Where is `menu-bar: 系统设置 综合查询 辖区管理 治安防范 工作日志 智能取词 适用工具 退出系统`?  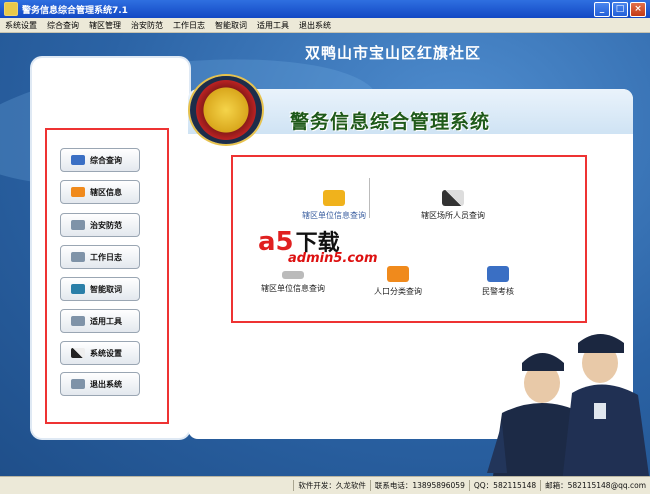 menu-bar: 系统设置 综合查询 辖区管理 治安防范 工作日志 智能取词 适用工具 退出系统 is located at coordinates (325, 25).